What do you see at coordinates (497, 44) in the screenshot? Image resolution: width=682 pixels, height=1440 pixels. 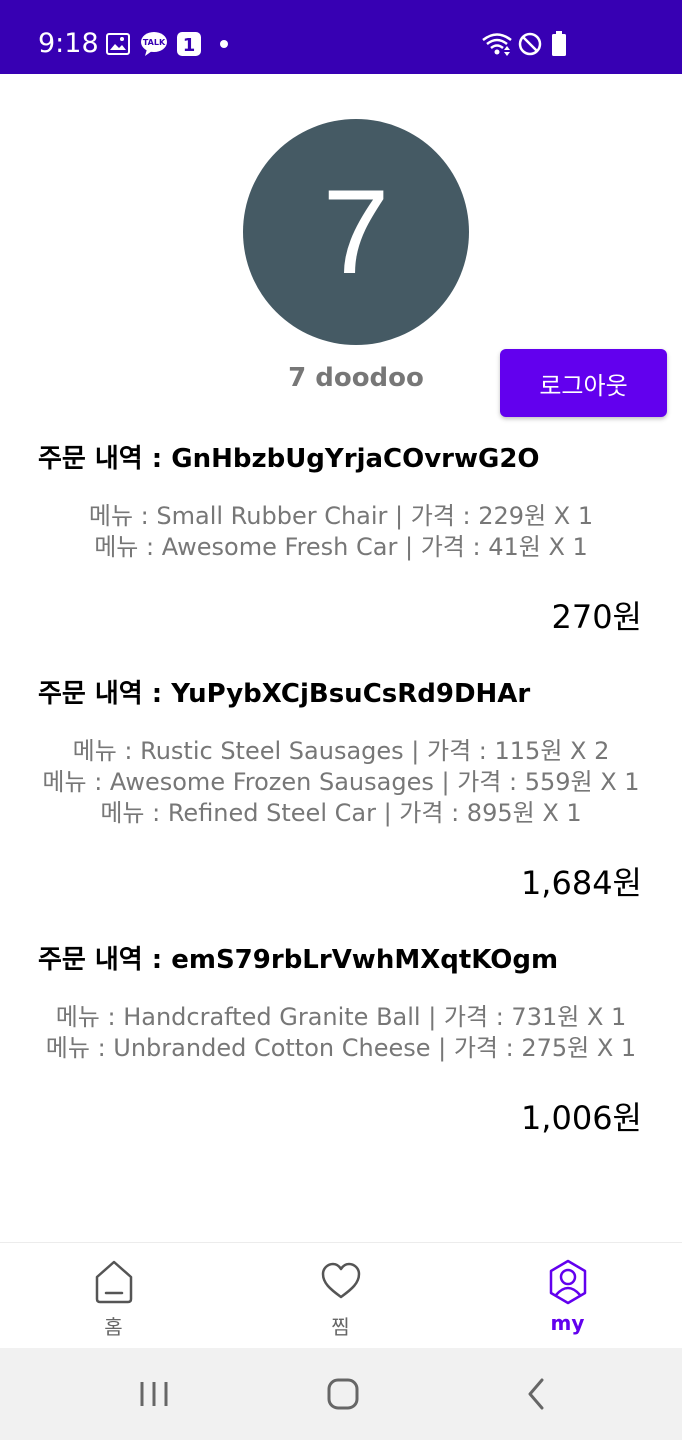 I see `wifi-icon` at bounding box center [497, 44].